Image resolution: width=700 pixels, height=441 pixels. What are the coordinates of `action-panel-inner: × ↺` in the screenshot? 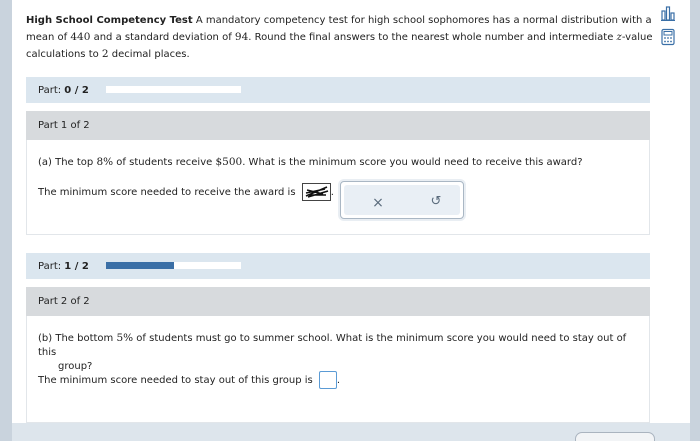 It's located at (402, 200).